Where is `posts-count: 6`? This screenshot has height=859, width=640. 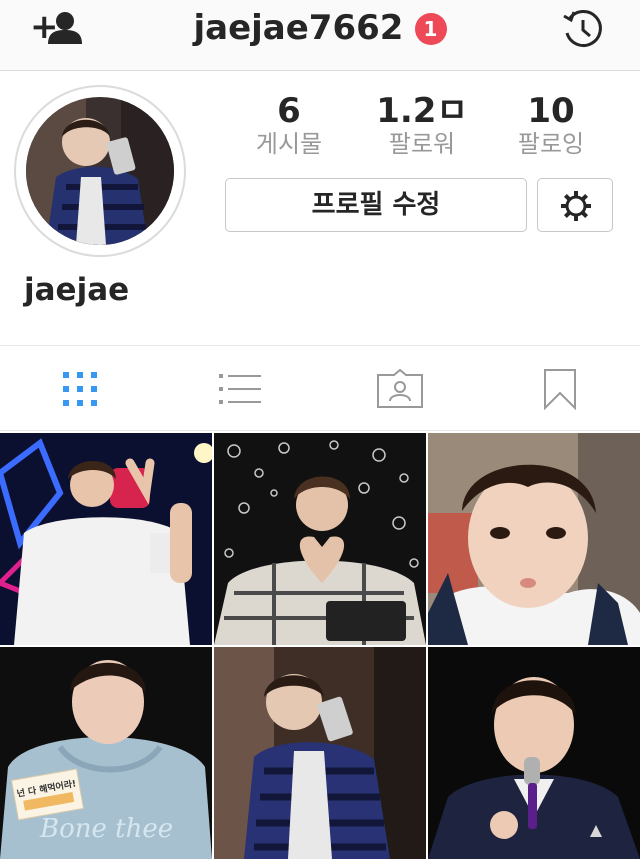 posts-count: 6 is located at coordinates (289, 111).